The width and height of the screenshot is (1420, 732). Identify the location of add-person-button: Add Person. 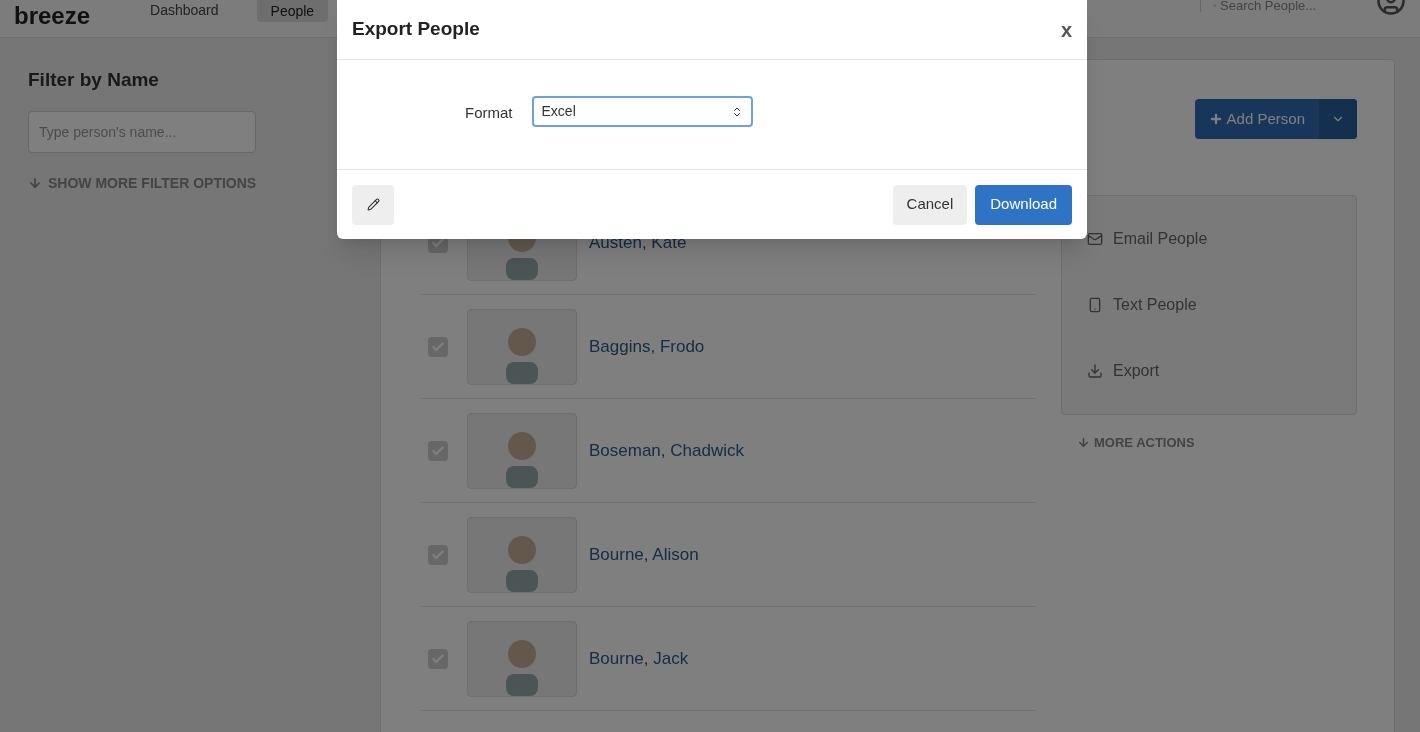
(1275, 119).